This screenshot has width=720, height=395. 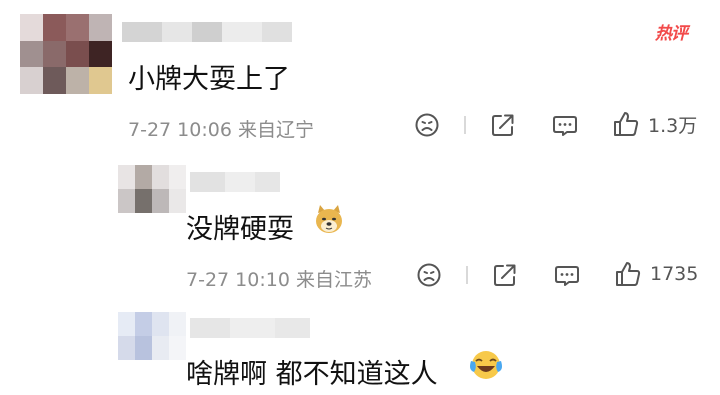 I want to click on like-button: 1.3万, so click(x=654, y=124).